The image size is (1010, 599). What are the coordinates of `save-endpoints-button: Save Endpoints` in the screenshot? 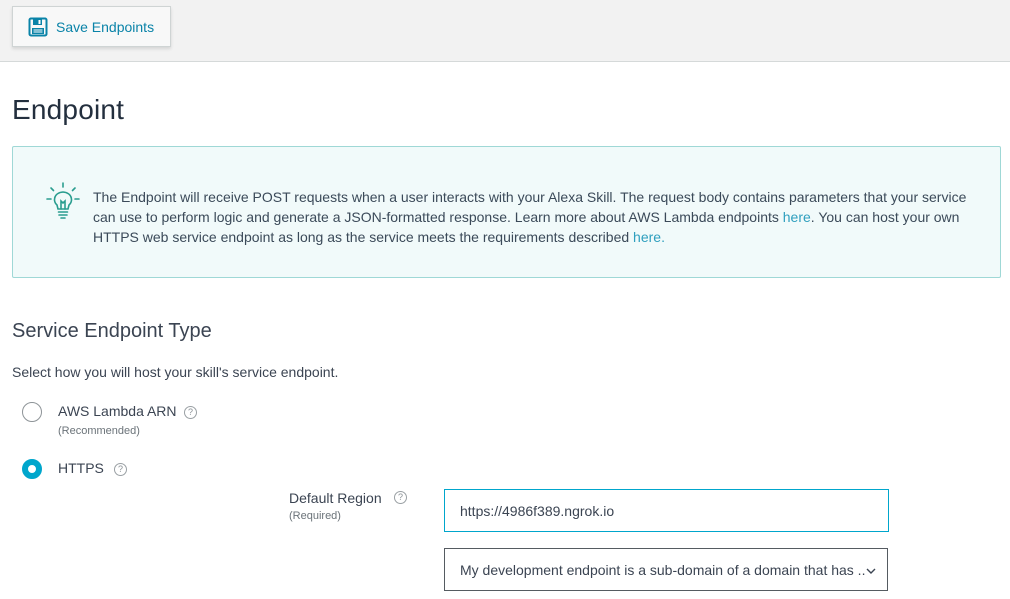 It's located at (91, 26).